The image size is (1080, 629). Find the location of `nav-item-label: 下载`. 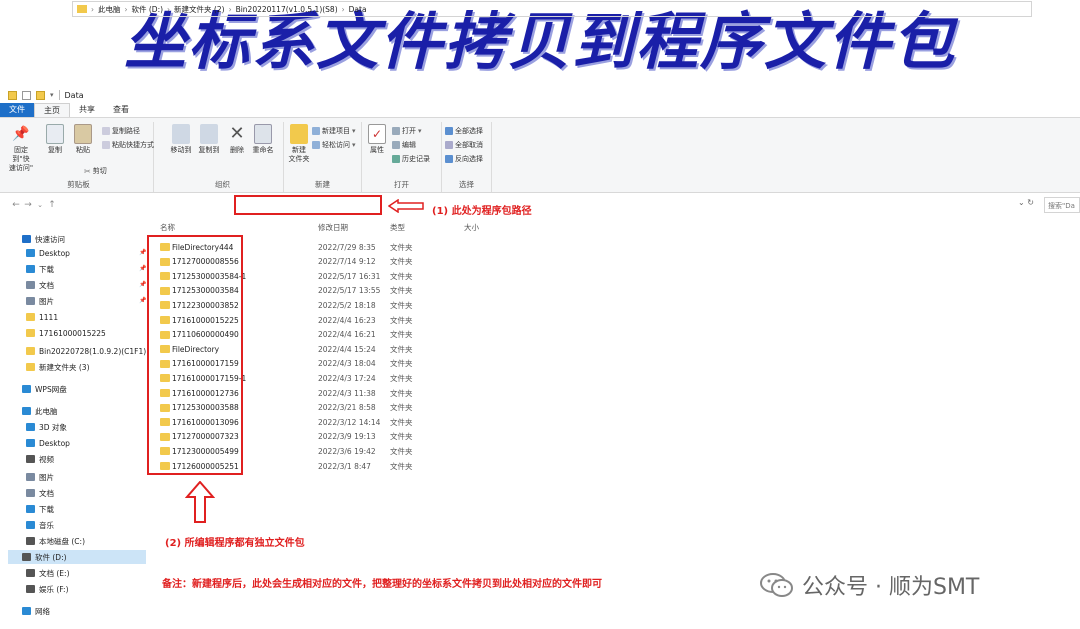

nav-item-label: 下载 is located at coordinates (46, 509).